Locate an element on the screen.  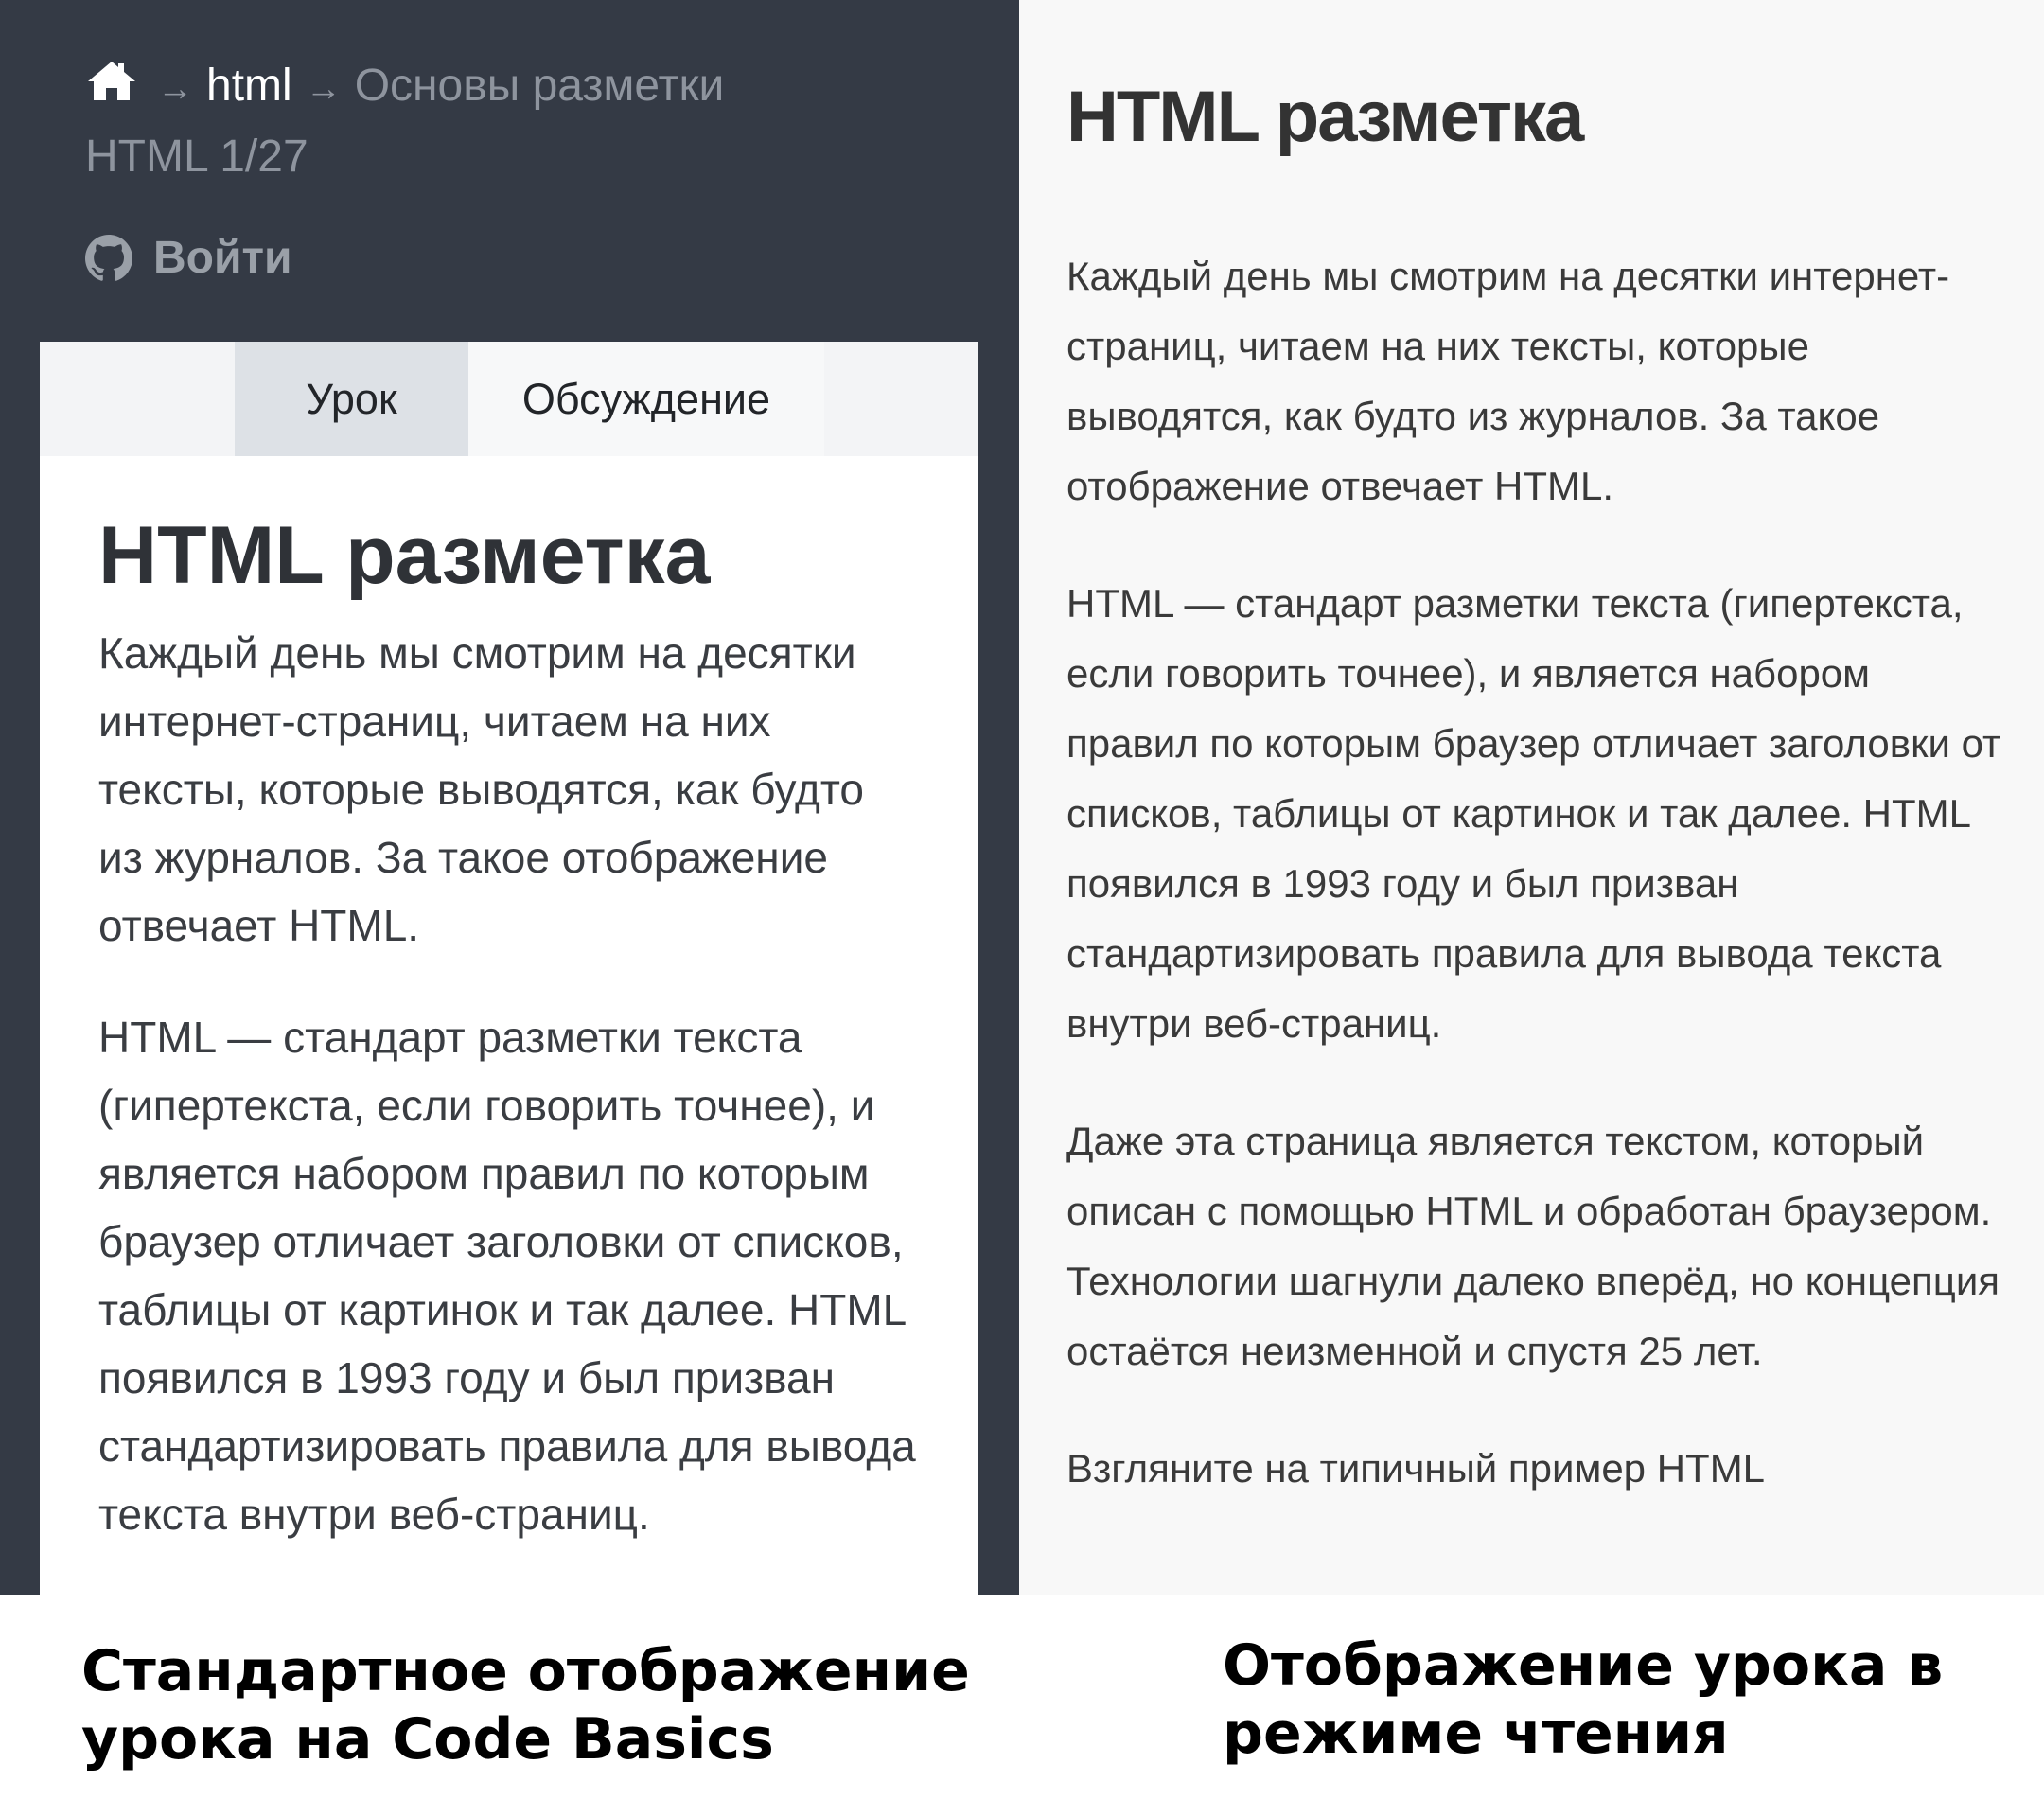
home-icon is located at coordinates (111, 80).